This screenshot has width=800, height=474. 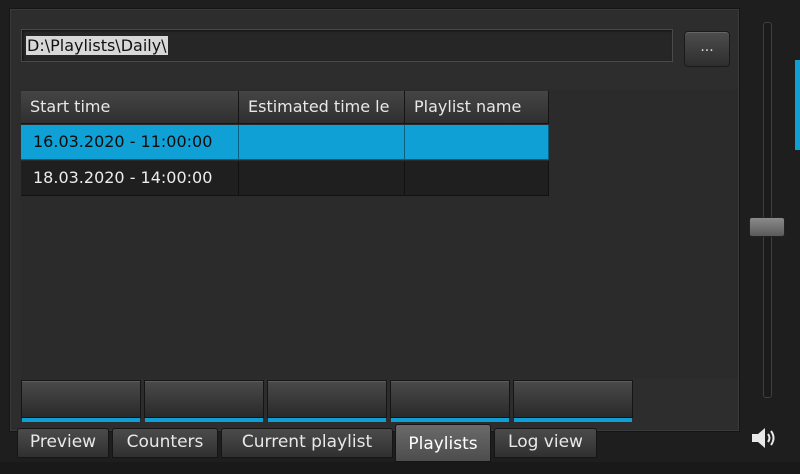 I want to click on bottom-strip, so click(x=400, y=468).